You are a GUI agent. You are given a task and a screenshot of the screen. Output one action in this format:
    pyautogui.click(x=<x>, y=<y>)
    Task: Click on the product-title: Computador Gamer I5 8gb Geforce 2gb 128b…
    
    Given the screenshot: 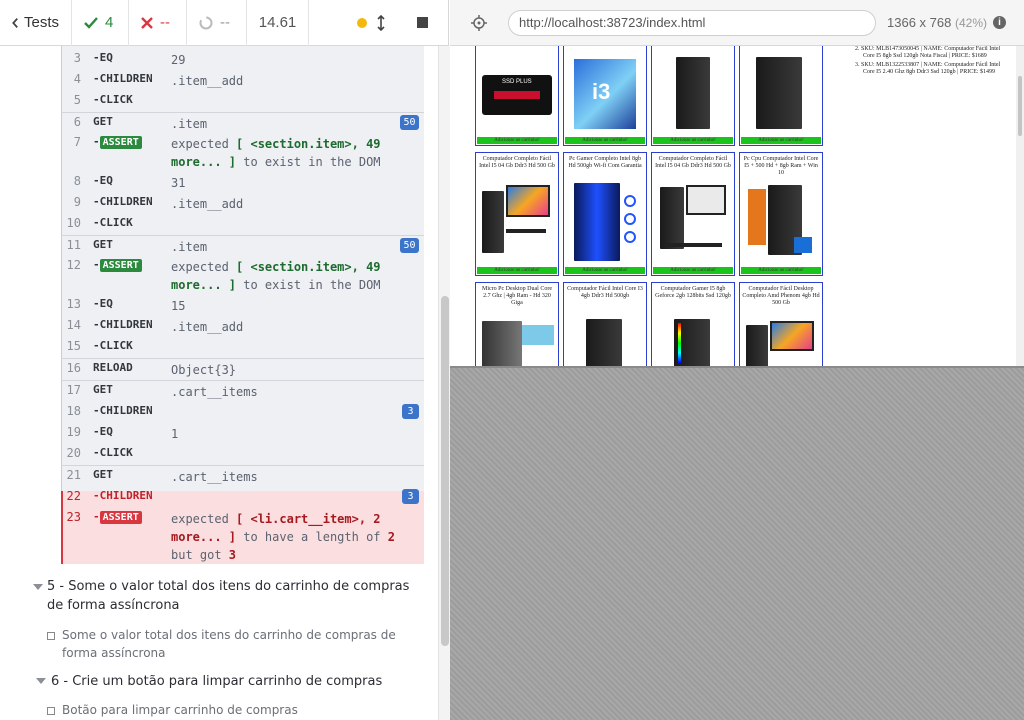 What is the action you would take?
    pyautogui.click(x=693, y=292)
    